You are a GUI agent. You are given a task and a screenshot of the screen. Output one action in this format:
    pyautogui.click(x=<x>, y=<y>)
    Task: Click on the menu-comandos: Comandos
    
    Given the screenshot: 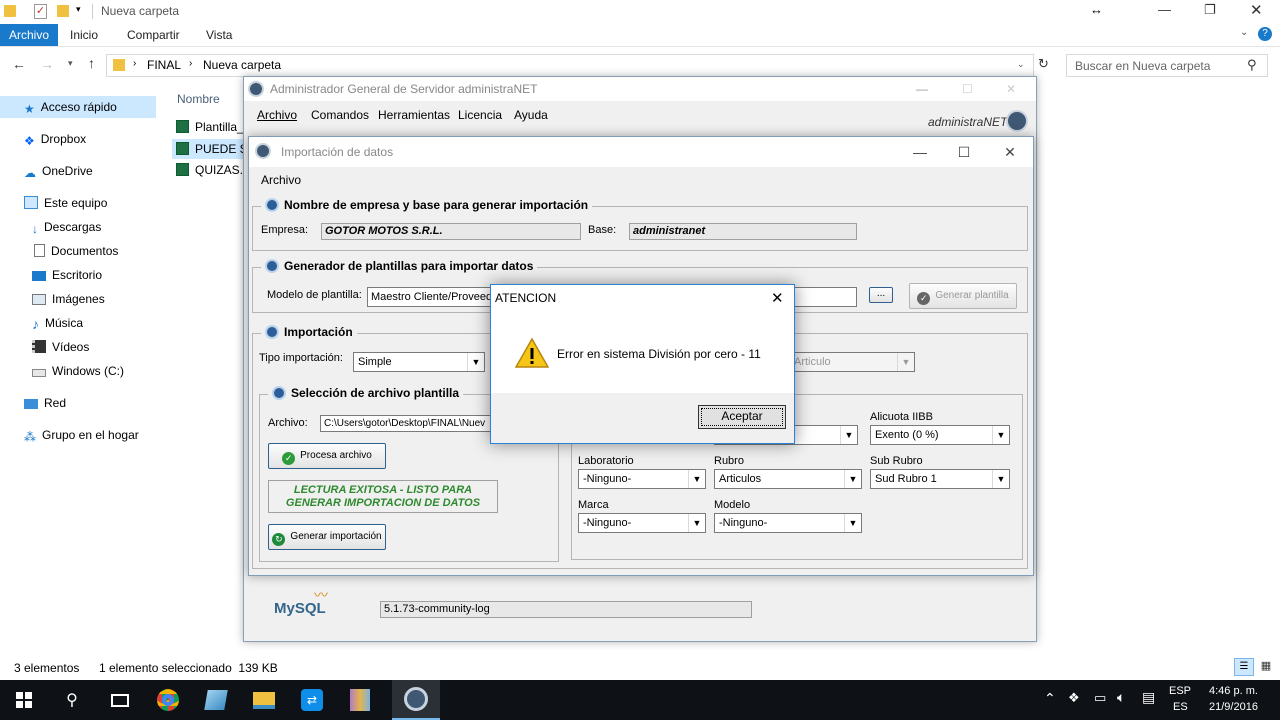 What is the action you would take?
    pyautogui.click(x=340, y=115)
    